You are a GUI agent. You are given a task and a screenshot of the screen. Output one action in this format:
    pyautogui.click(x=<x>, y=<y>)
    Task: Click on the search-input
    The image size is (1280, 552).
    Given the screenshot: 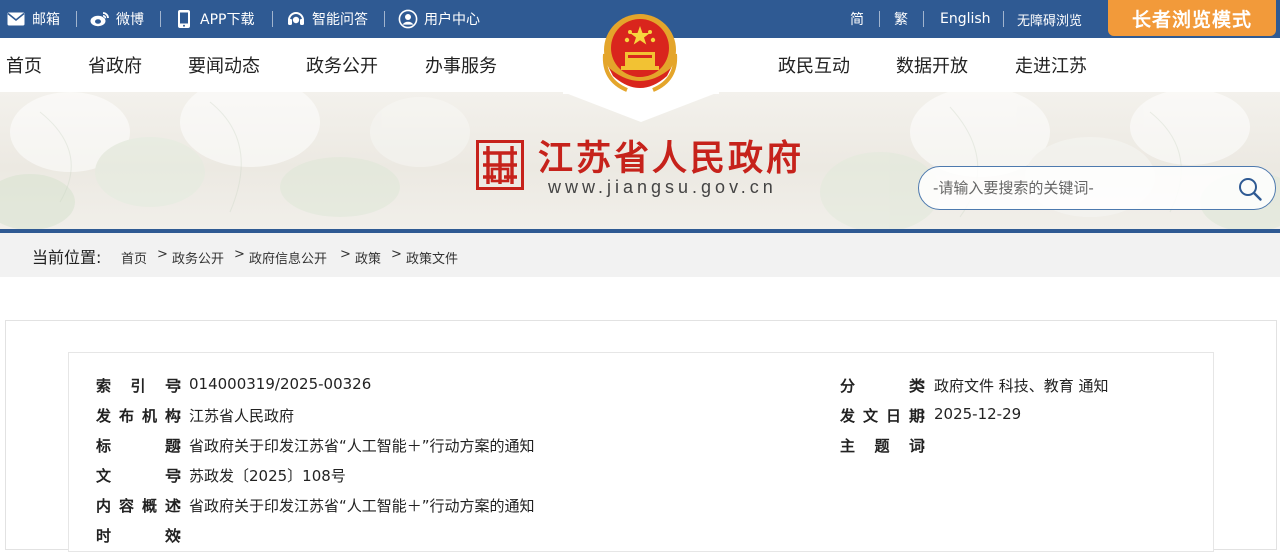 What is the action you would take?
    pyautogui.click(x=1078, y=188)
    